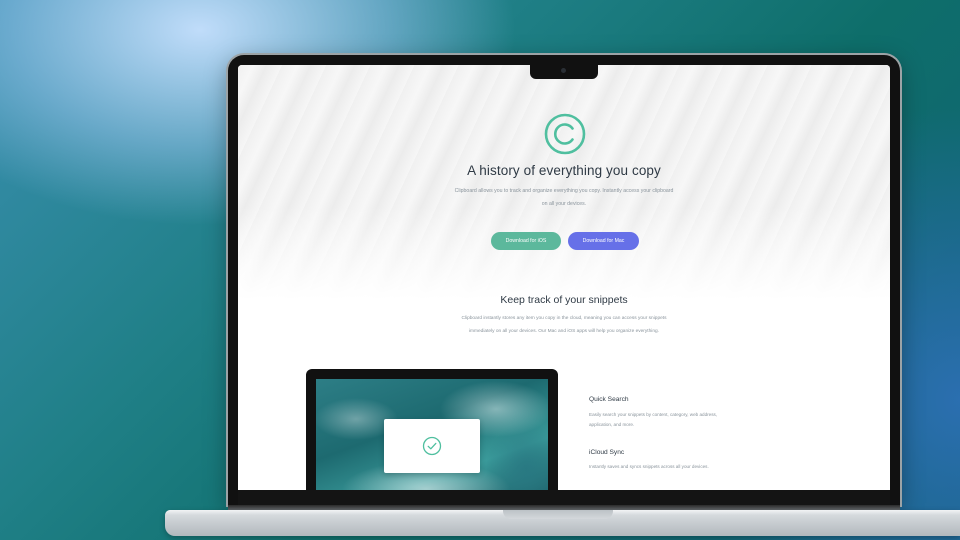 The image size is (960, 540). I want to click on snippets-title: Keep track of your snippets, so click(564, 300).